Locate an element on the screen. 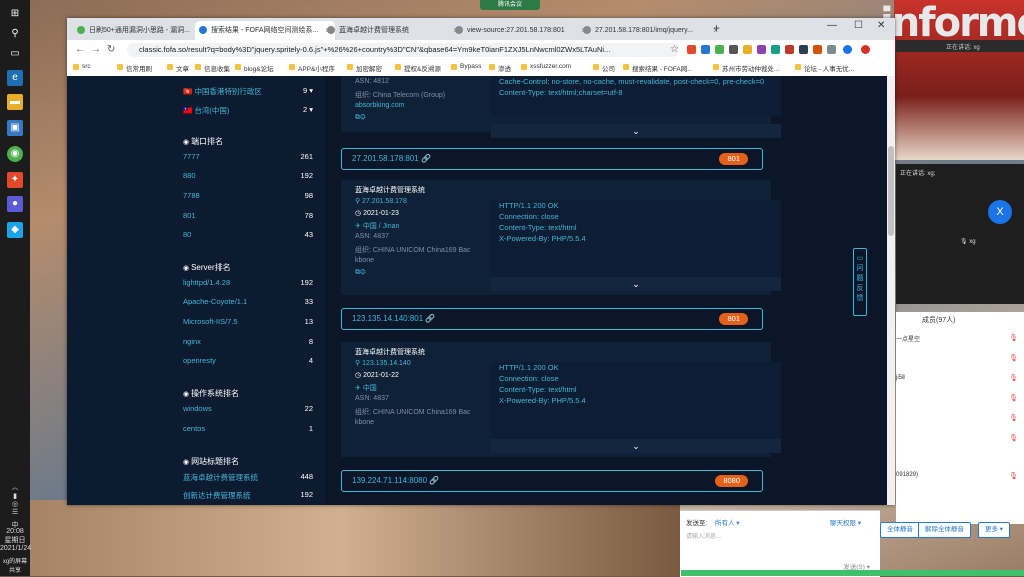 This screenshot has height=577, width=1024. task-view-icon: ▭ is located at coordinates (15, 54).